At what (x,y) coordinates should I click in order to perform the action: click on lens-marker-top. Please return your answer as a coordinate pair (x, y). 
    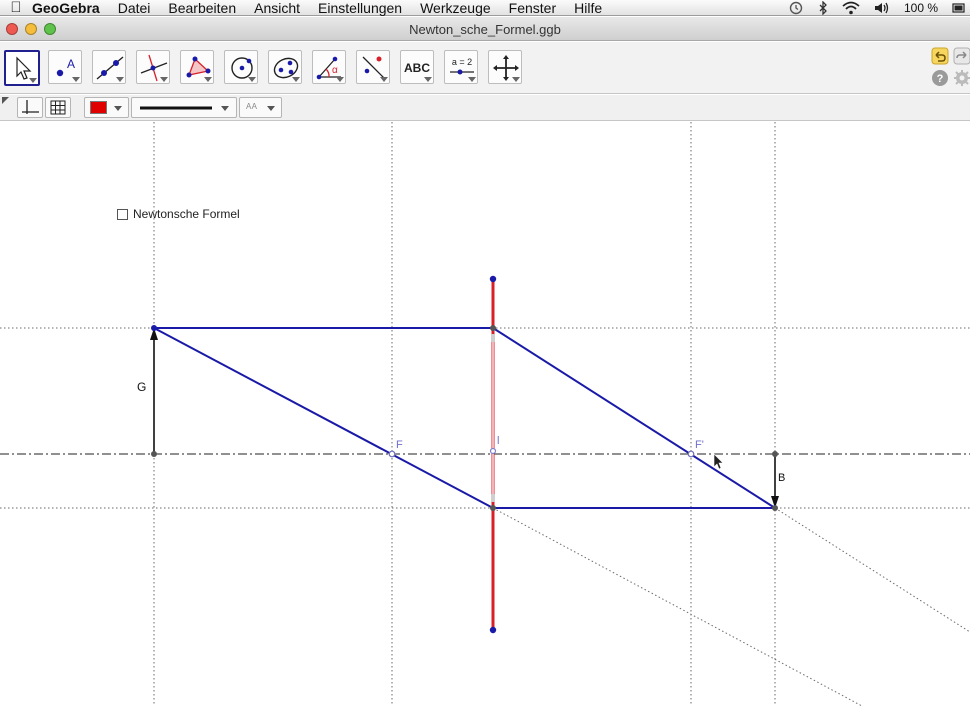
    Looking at the image, I should click on (493, 338).